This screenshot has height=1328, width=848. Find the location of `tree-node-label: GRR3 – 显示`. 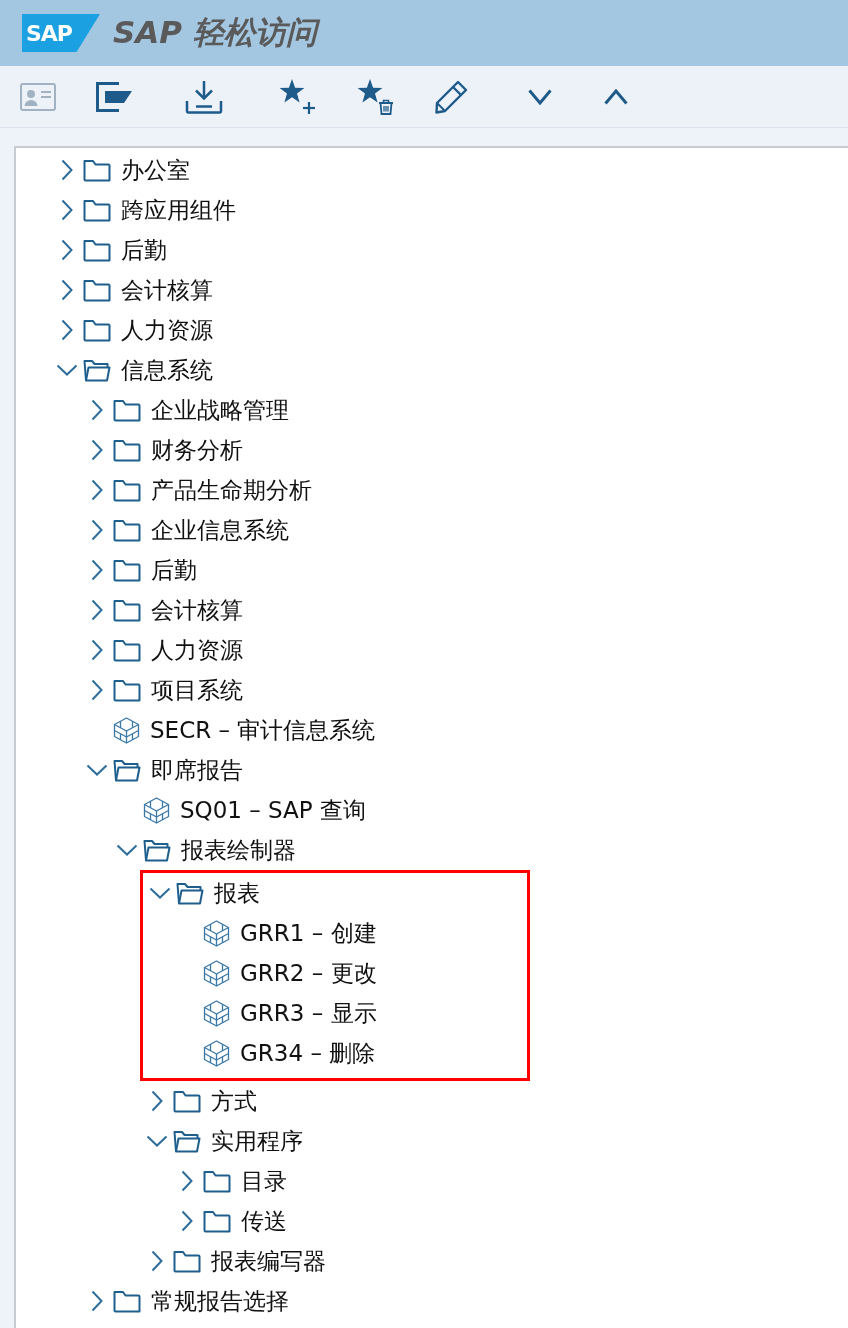

tree-node-label: GRR3 – 显示 is located at coordinates (308, 1013).